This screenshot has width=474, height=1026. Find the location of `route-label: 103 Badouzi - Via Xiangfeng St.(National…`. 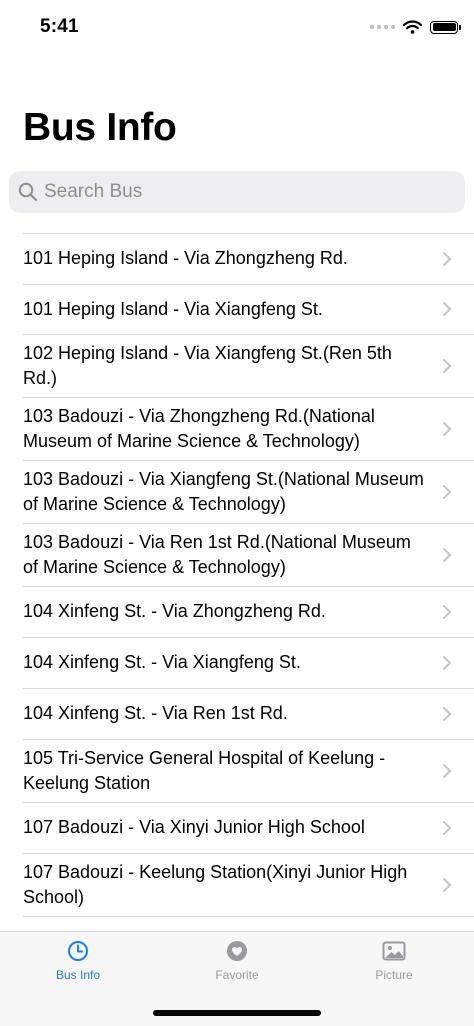

route-label: 103 Badouzi - Via Xiangfeng St.(National… is located at coordinates (223, 491).